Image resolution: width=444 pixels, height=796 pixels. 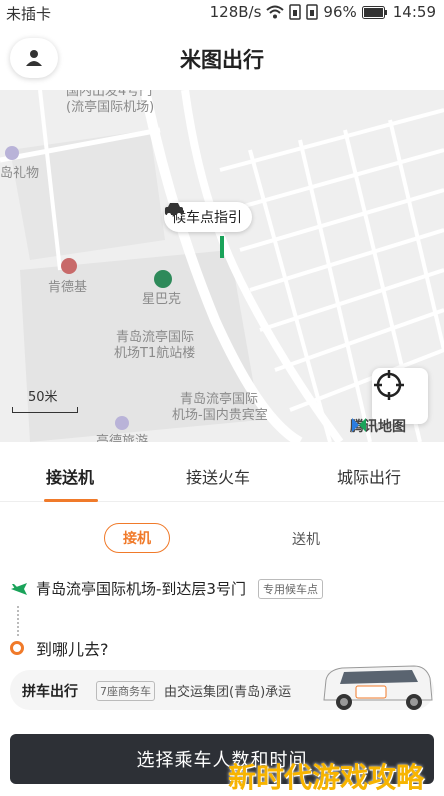 What do you see at coordinates (20, 173) in the screenshot?
I see `map-label: 岛礼物` at bounding box center [20, 173].